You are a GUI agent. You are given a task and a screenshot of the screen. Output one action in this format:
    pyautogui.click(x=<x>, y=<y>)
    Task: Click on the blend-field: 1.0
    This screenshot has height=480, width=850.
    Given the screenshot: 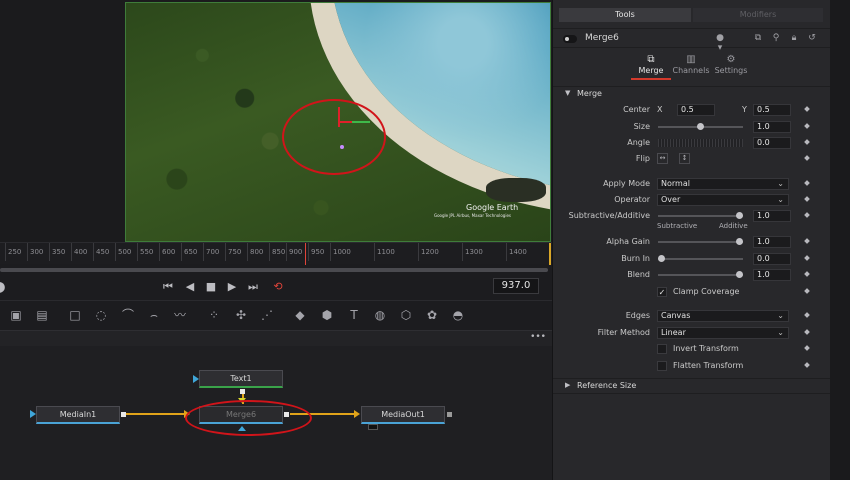 What is the action you would take?
    pyautogui.click(x=772, y=275)
    